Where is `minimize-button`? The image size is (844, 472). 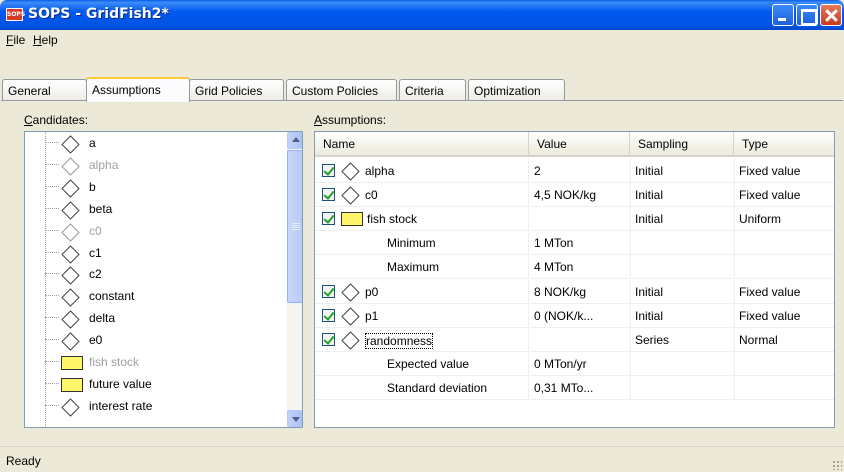 minimize-button is located at coordinates (783, 15).